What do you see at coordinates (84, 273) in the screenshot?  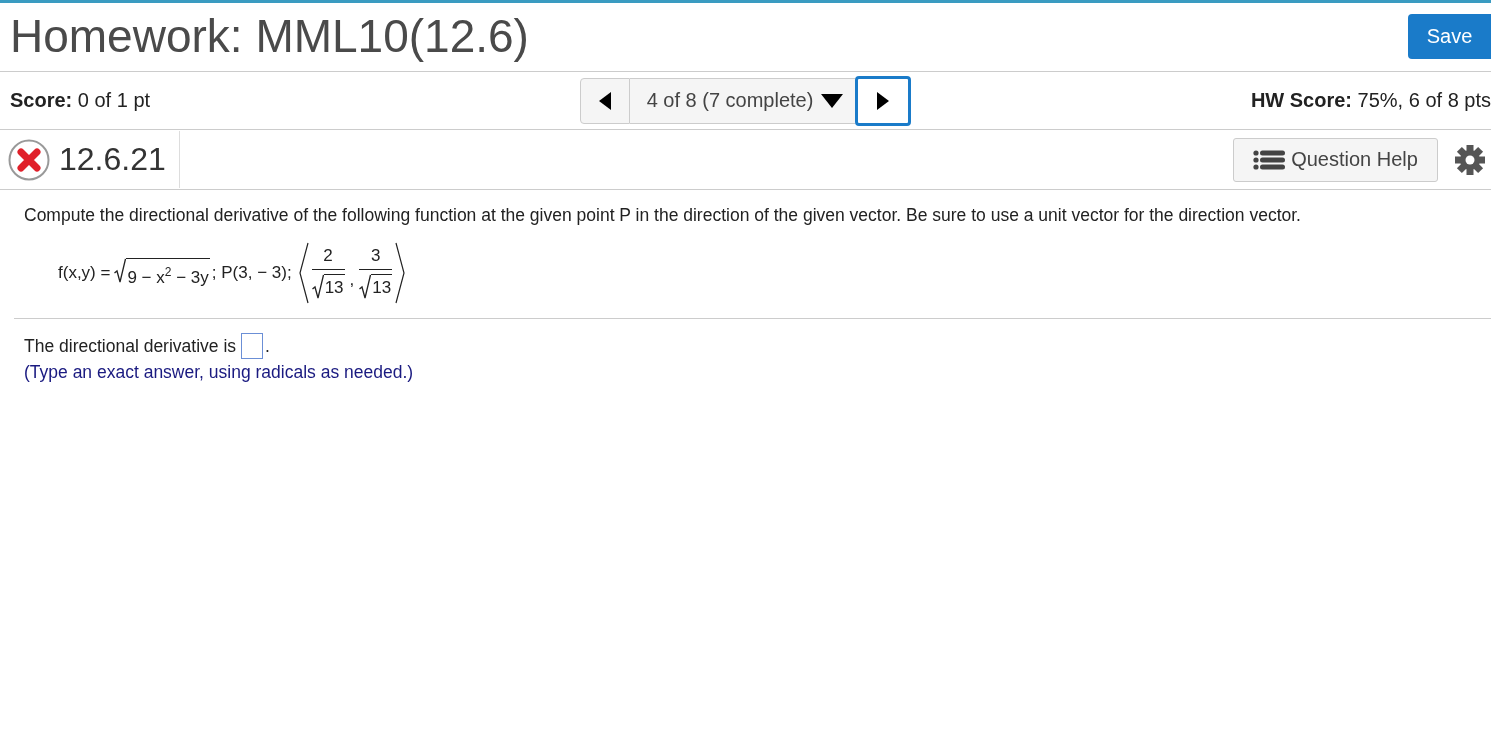 I see `function-label: f(x,y) =` at bounding box center [84, 273].